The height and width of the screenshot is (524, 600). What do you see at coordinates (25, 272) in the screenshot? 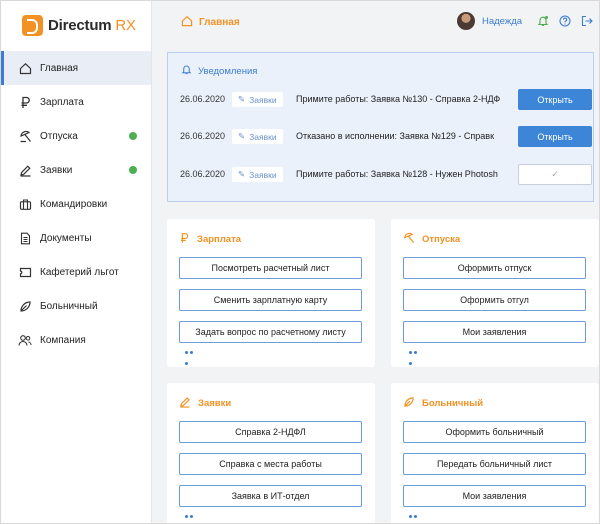
I see `ticket-icon` at bounding box center [25, 272].